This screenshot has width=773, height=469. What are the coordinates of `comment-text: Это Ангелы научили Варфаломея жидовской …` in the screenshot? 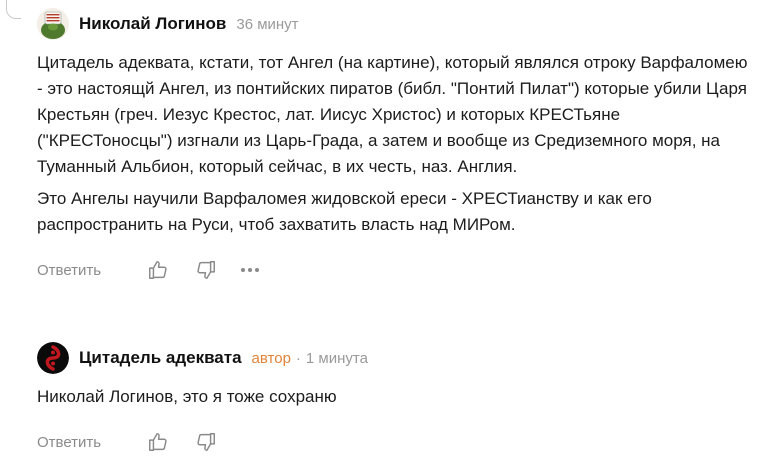 It's located at (344, 211).